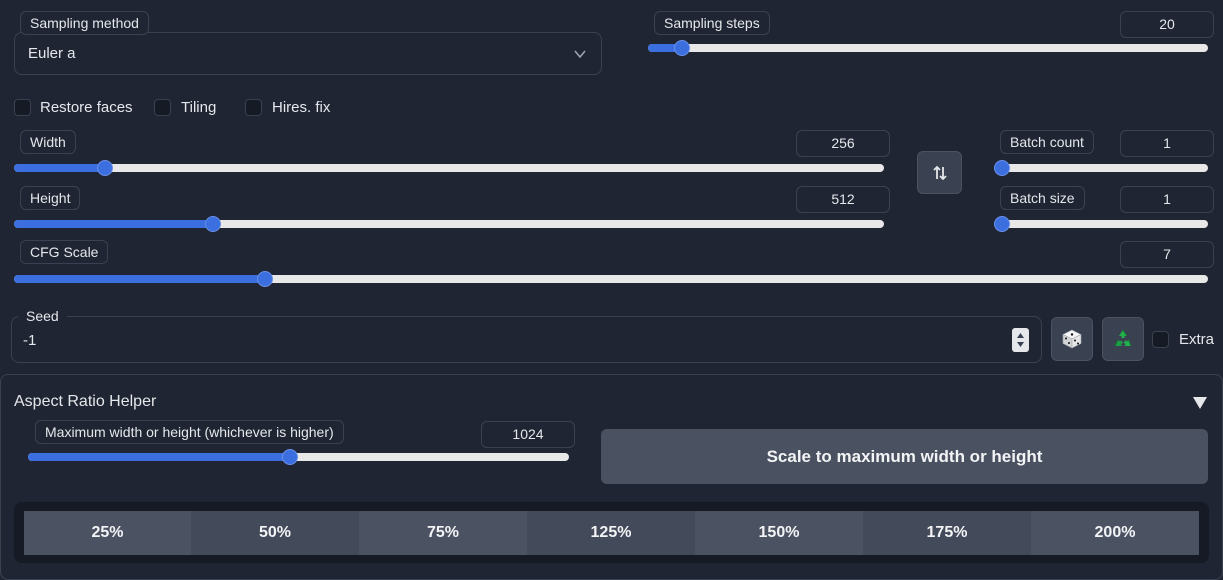 Image resolution: width=1223 pixels, height=580 pixels. What do you see at coordinates (199, 107) in the screenshot?
I see `tiling-label: Tiling` at bounding box center [199, 107].